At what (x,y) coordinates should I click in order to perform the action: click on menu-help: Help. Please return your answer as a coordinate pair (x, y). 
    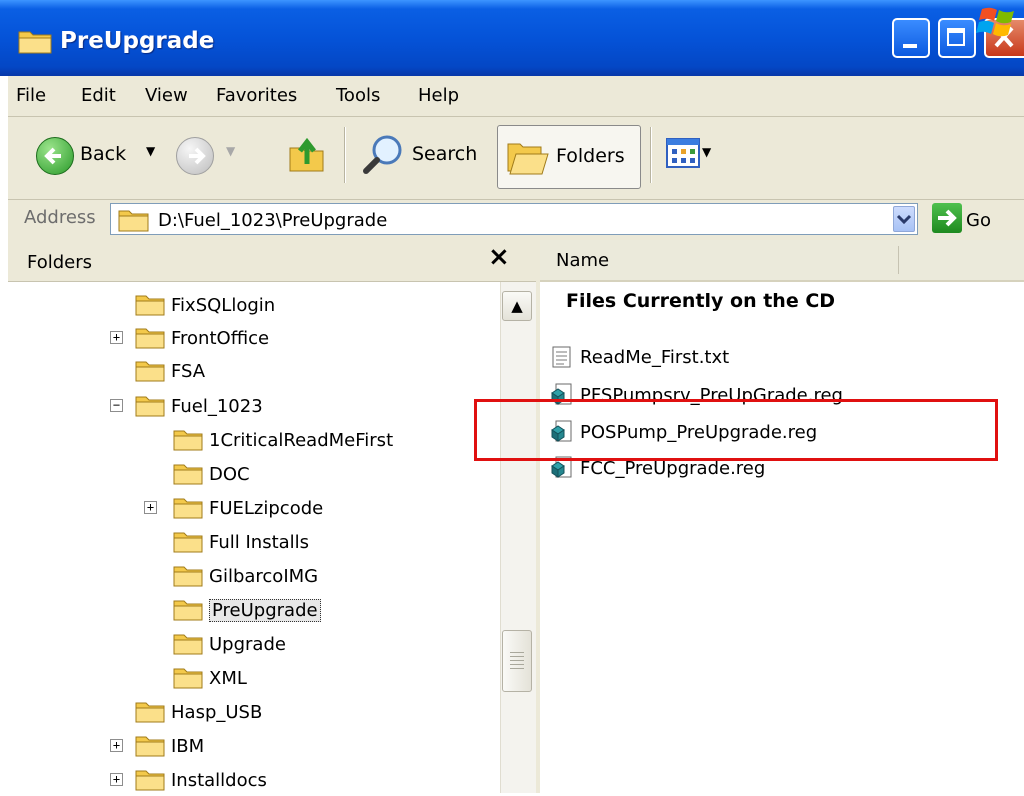
    Looking at the image, I should click on (438, 95).